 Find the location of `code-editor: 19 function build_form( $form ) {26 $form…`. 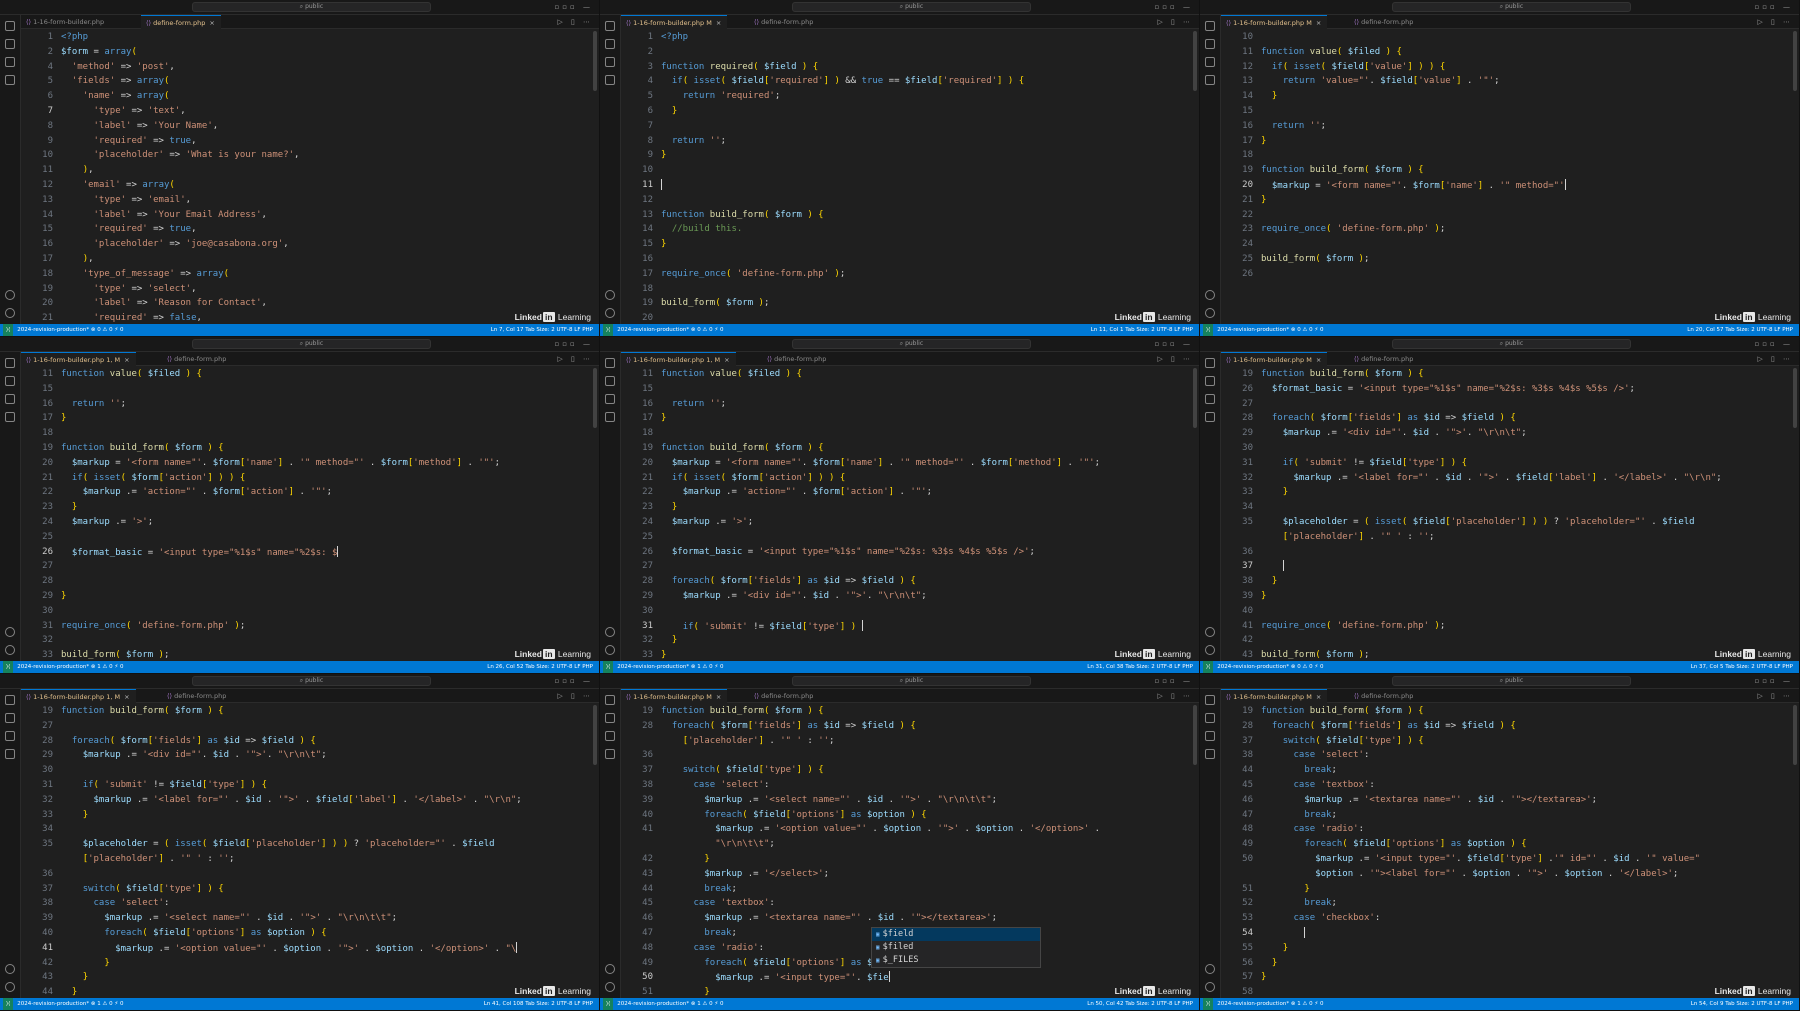

code-editor: 19 function build_form( $form ) {26 $form… is located at coordinates (1510, 513).